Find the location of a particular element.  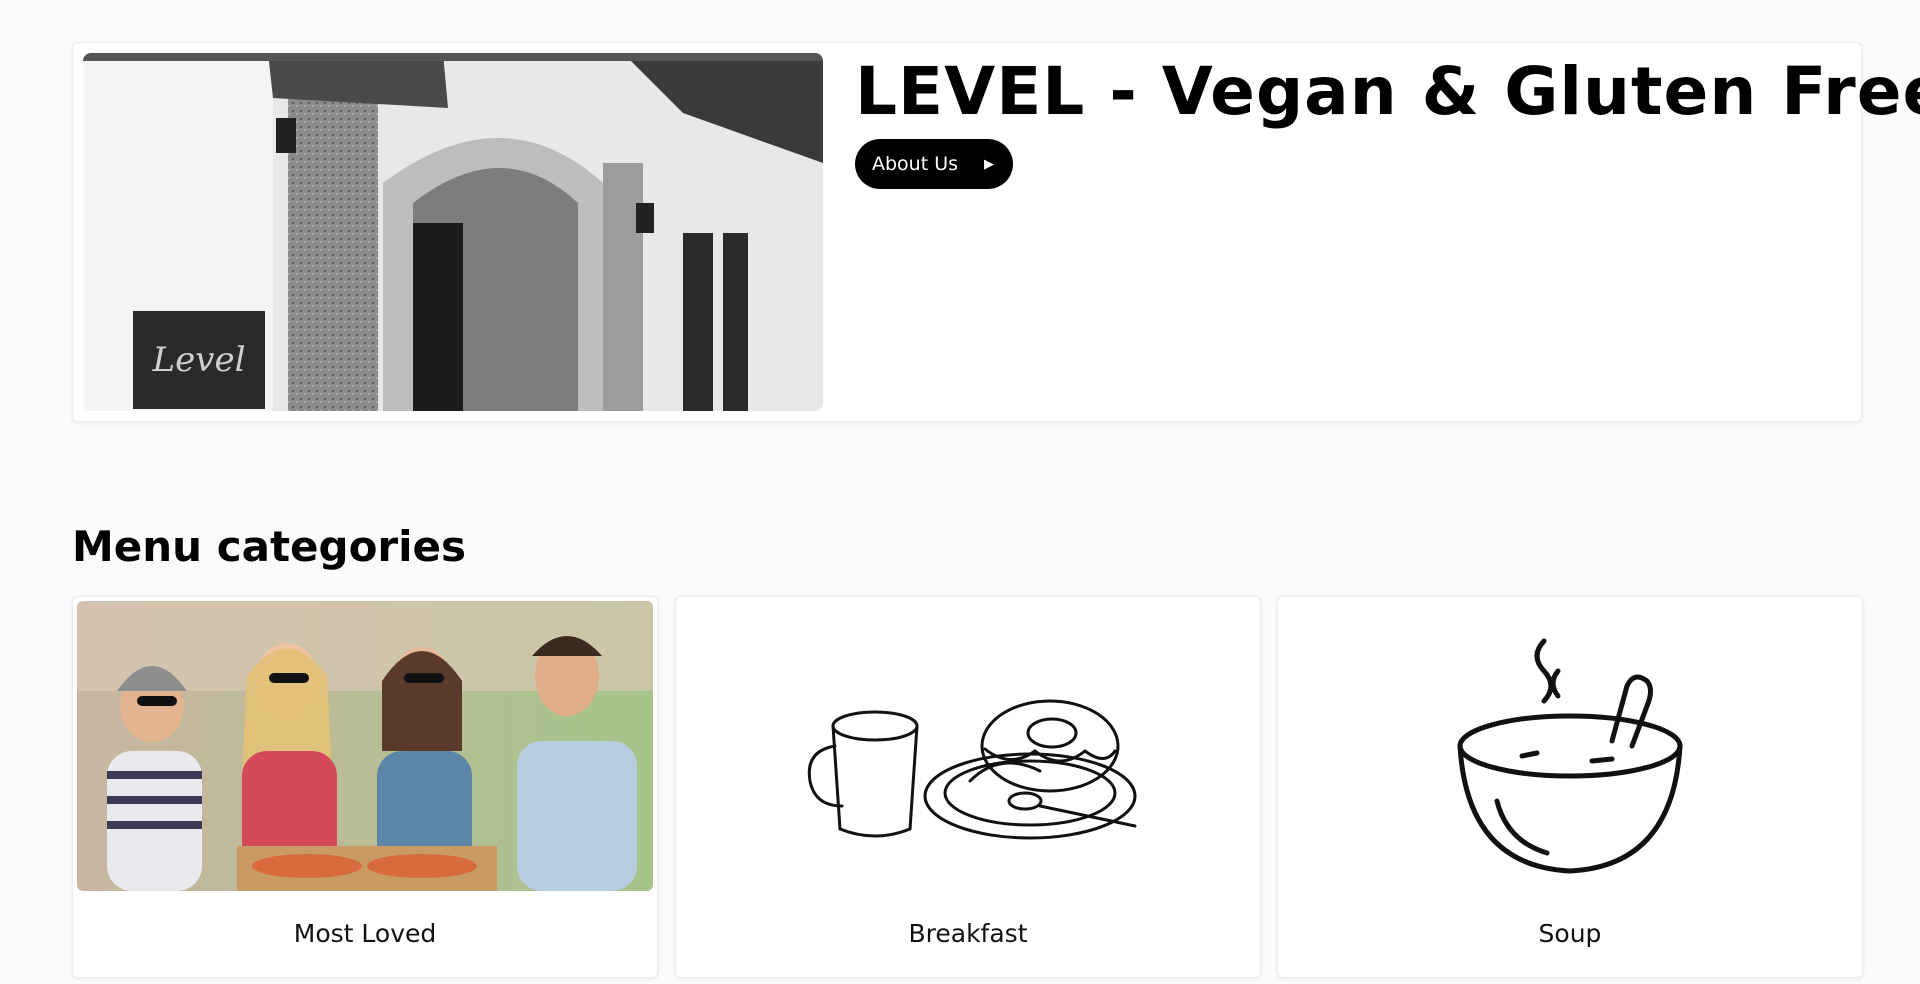

friends-eating-pizza-photo is located at coordinates (365, 746).